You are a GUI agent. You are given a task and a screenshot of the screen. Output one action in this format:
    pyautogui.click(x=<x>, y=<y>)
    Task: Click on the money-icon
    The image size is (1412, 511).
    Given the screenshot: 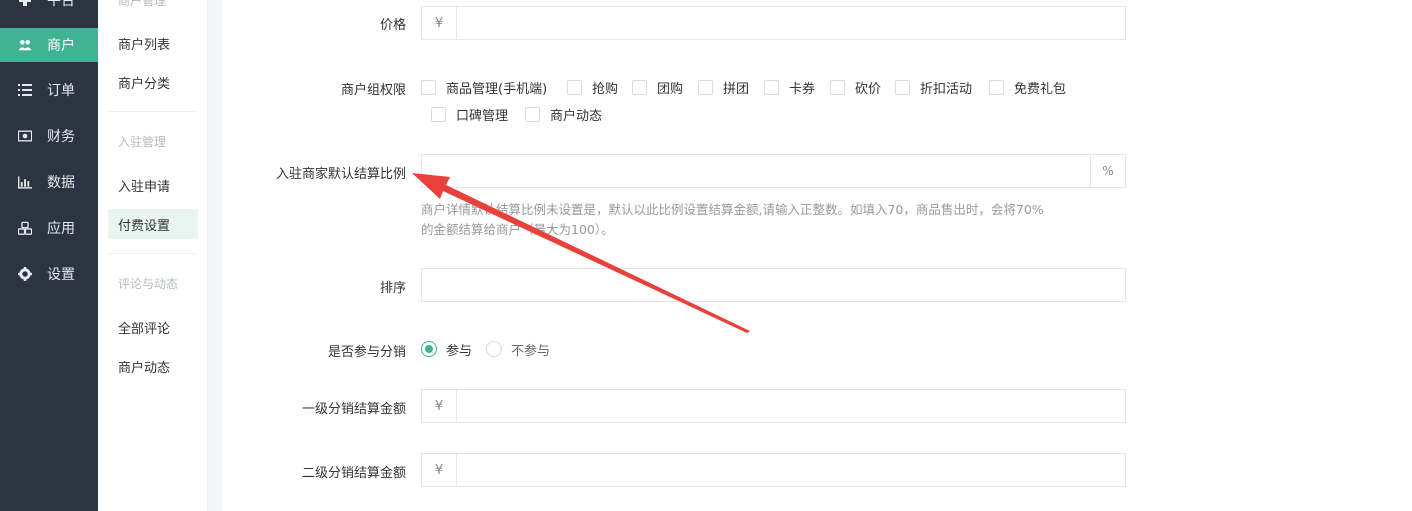 What is the action you would take?
    pyautogui.click(x=25, y=136)
    